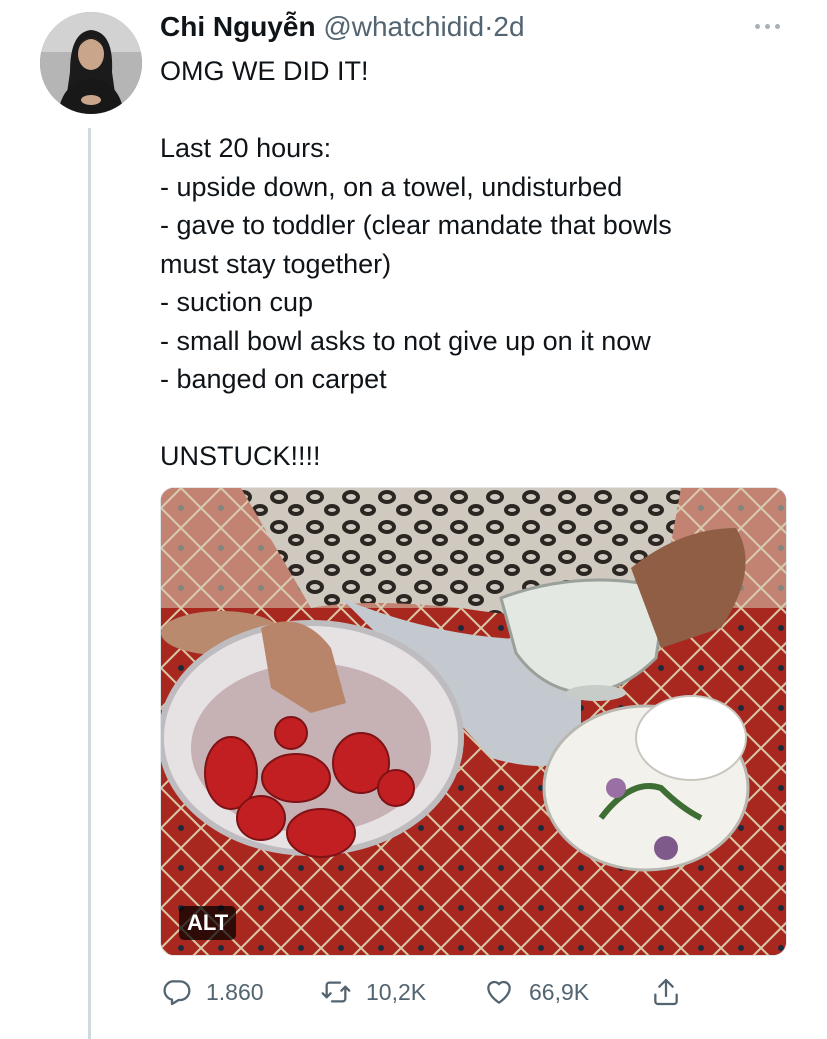 This screenshot has width=827, height=1039. Describe the element at coordinates (235, 991) in the screenshot. I see `reply-count: 1.860` at that location.